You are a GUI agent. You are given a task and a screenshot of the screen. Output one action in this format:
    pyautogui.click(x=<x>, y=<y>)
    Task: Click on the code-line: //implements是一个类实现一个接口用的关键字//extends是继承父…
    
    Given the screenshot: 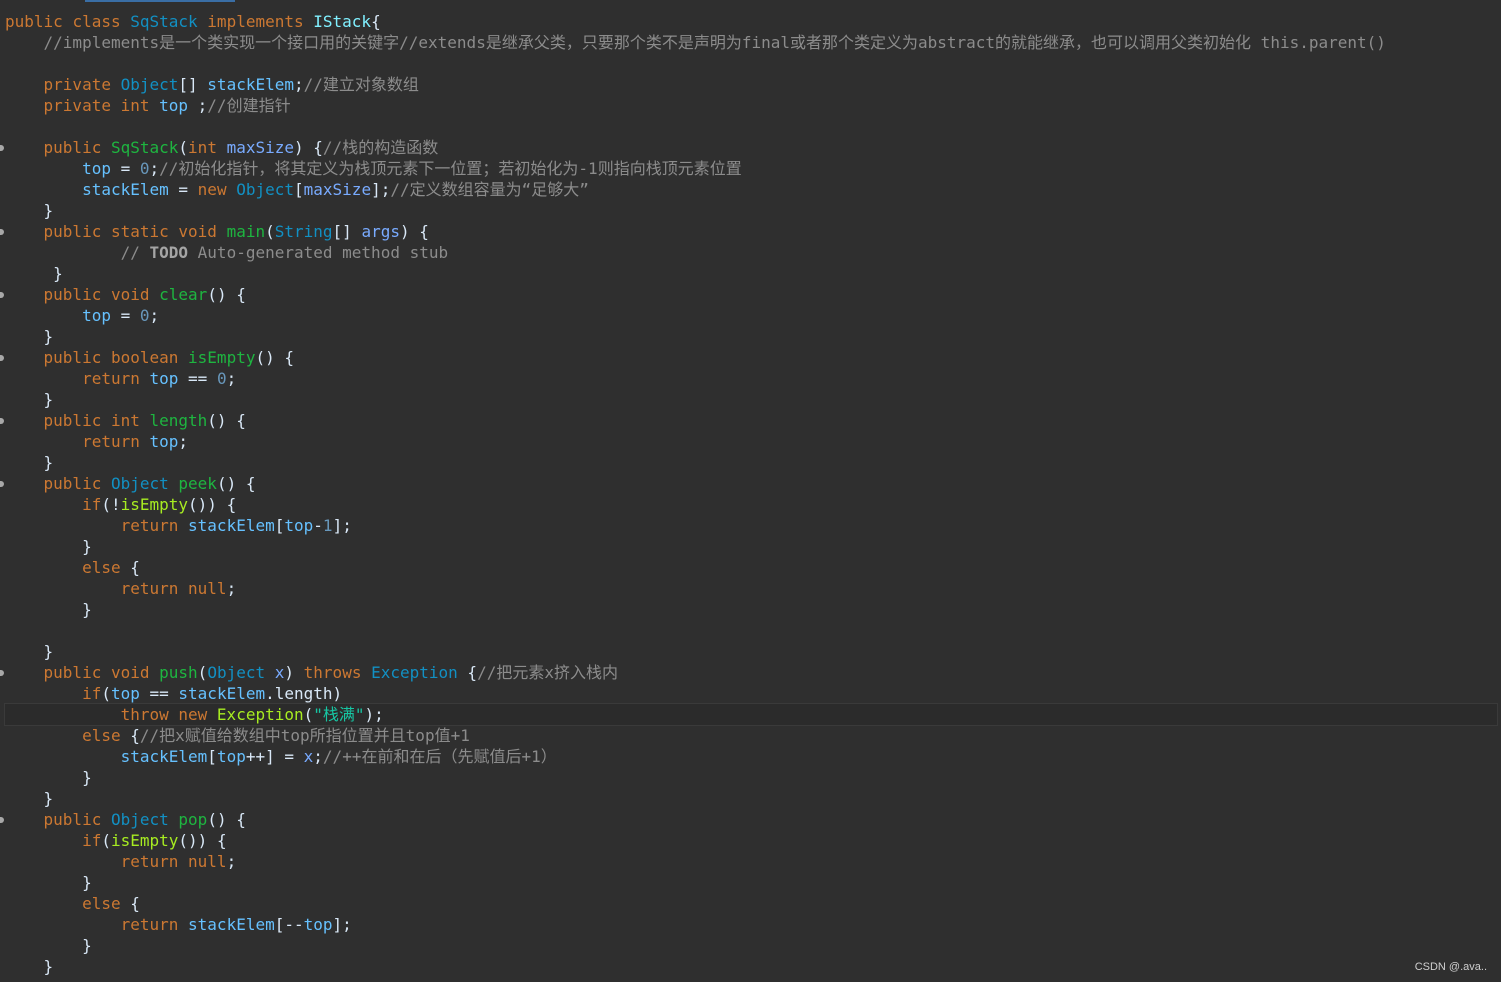 What is the action you would take?
    pyautogui.click(x=750, y=42)
    